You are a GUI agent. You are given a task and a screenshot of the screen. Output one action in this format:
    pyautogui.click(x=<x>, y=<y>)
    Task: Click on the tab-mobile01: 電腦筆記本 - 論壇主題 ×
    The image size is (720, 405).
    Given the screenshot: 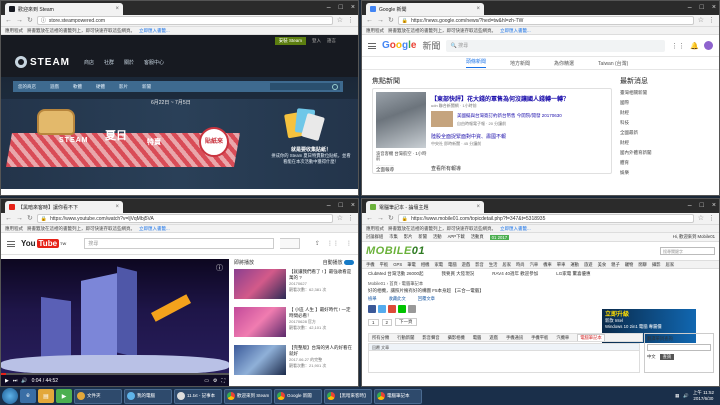 What is the action you would take?
    pyautogui.click(x=425, y=207)
    